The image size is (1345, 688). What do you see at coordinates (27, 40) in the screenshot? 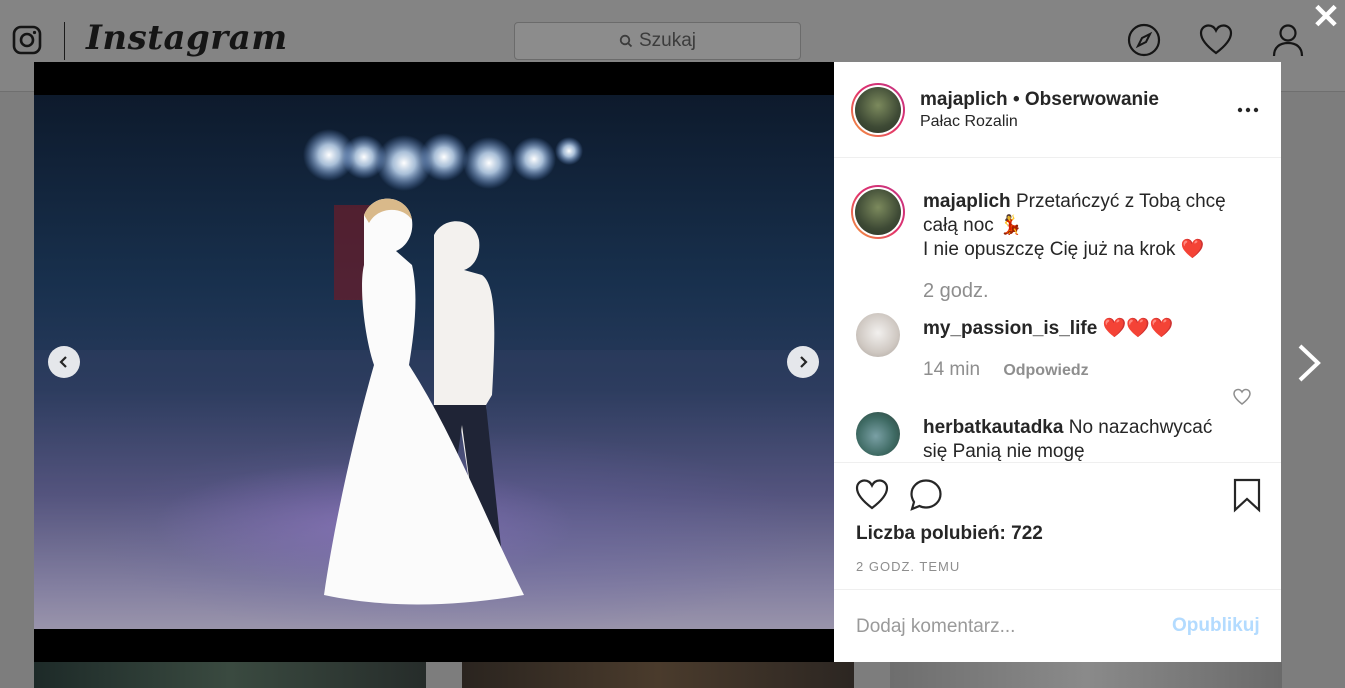
I see `instagram-glyph-icon` at bounding box center [27, 40].